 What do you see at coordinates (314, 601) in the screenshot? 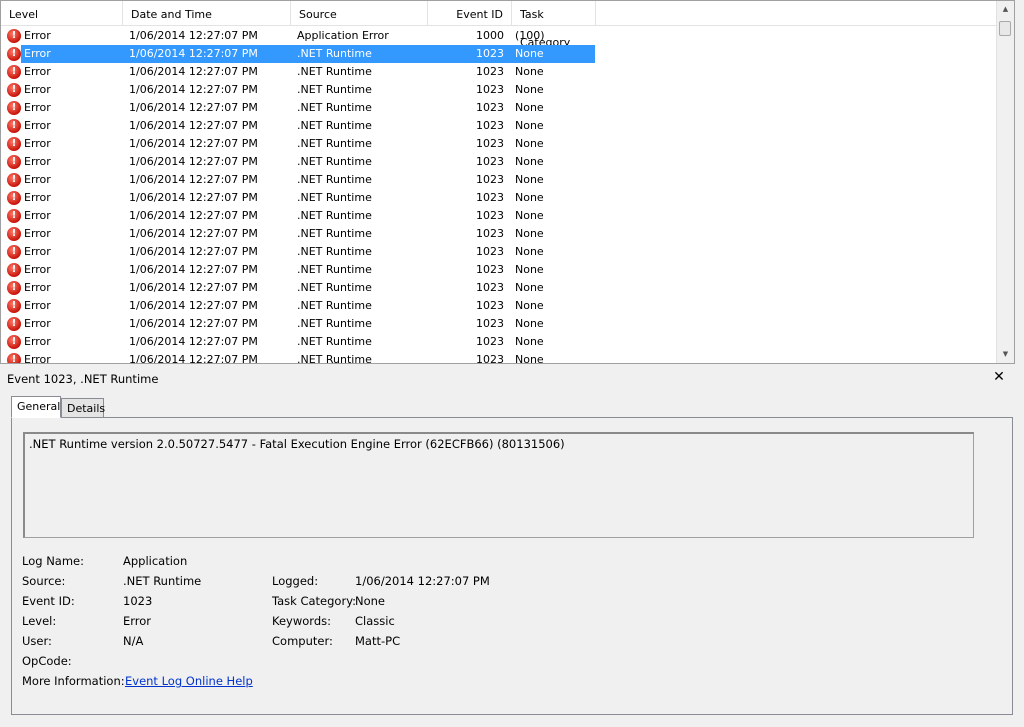
I see `task-category-label: Task Category:` at bounding box center [314, 601].